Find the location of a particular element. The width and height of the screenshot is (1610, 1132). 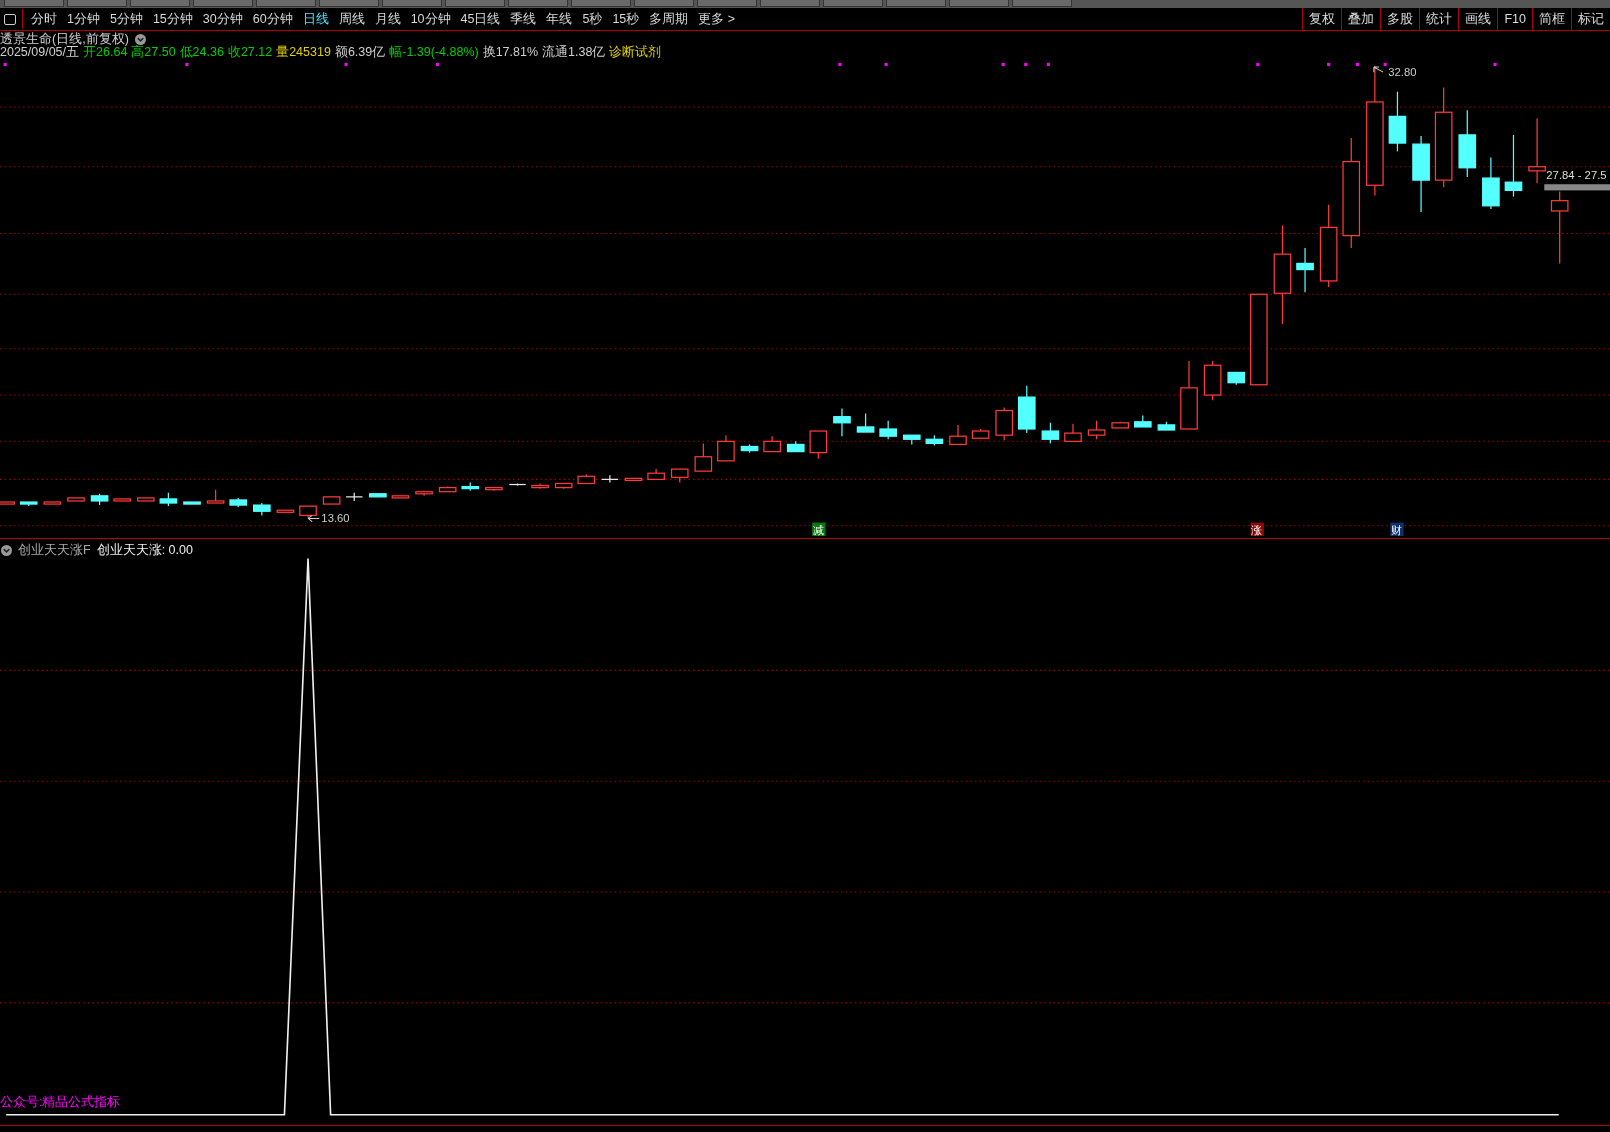

quote-value: 流通1.38亿 is located at coordinates (574, 52).